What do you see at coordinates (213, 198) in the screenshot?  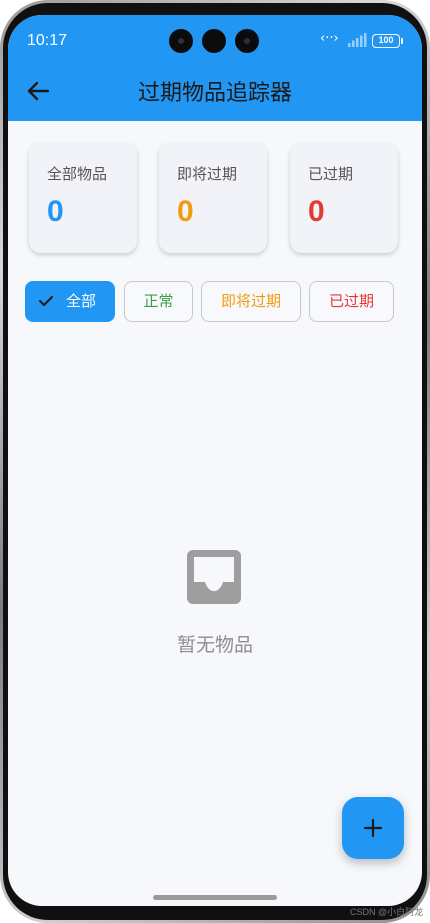 I see `stat-card-expiring-soon: 即将过期 0` at bounding box center [213, 198].